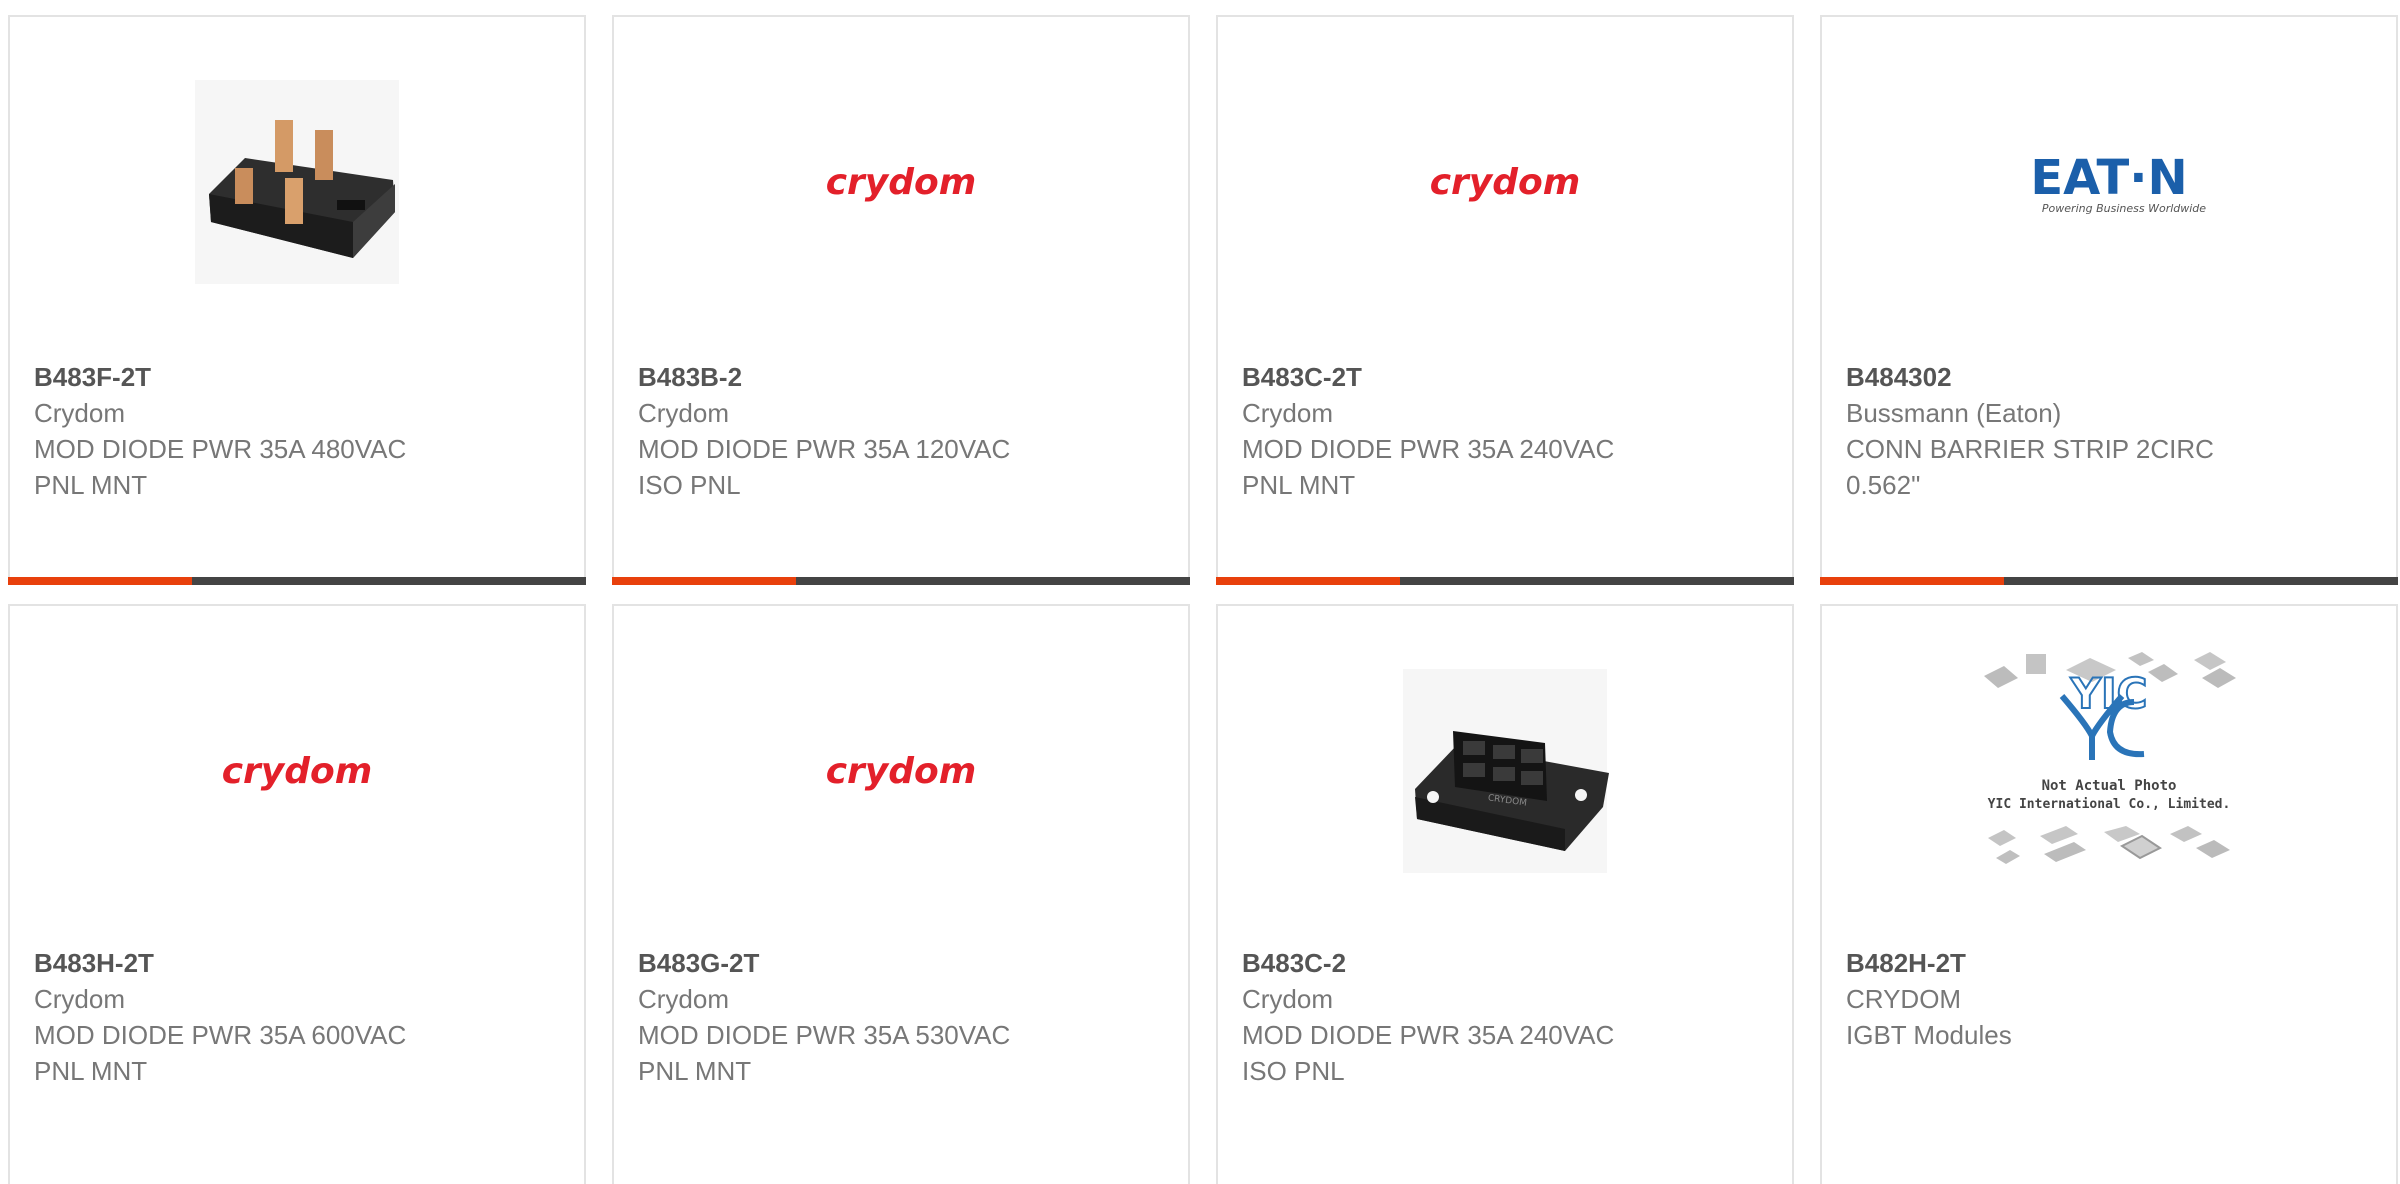 Image resolution: width=2400 pixels, height=1184 pixels. I want to click on description: CONN BARRIER STRIP 2CIRC 0.562", so click(2030, 467).